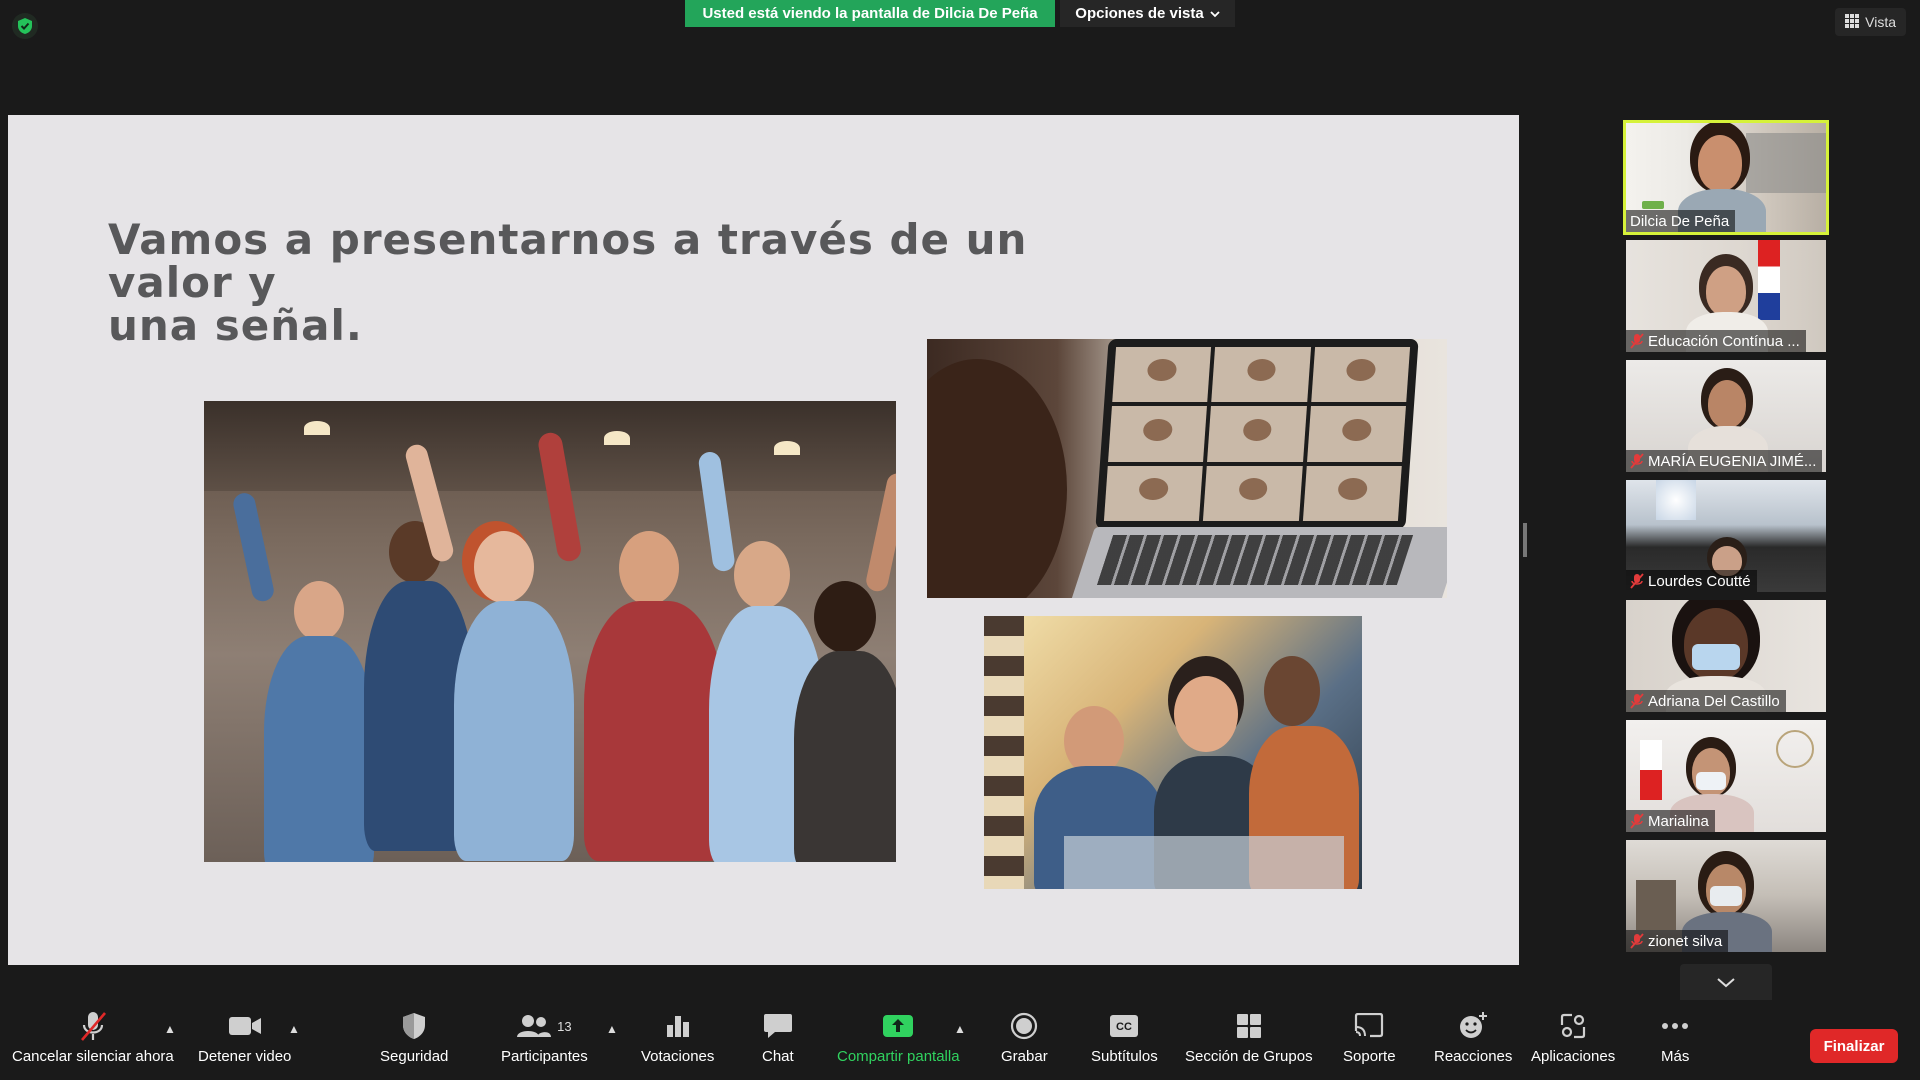 Image resolution: width=1920 pixels, height=1080 pixels. Describe the element at coordinates (1525, 540) in the screenshot. I see `panel-resize-handle` at that location.